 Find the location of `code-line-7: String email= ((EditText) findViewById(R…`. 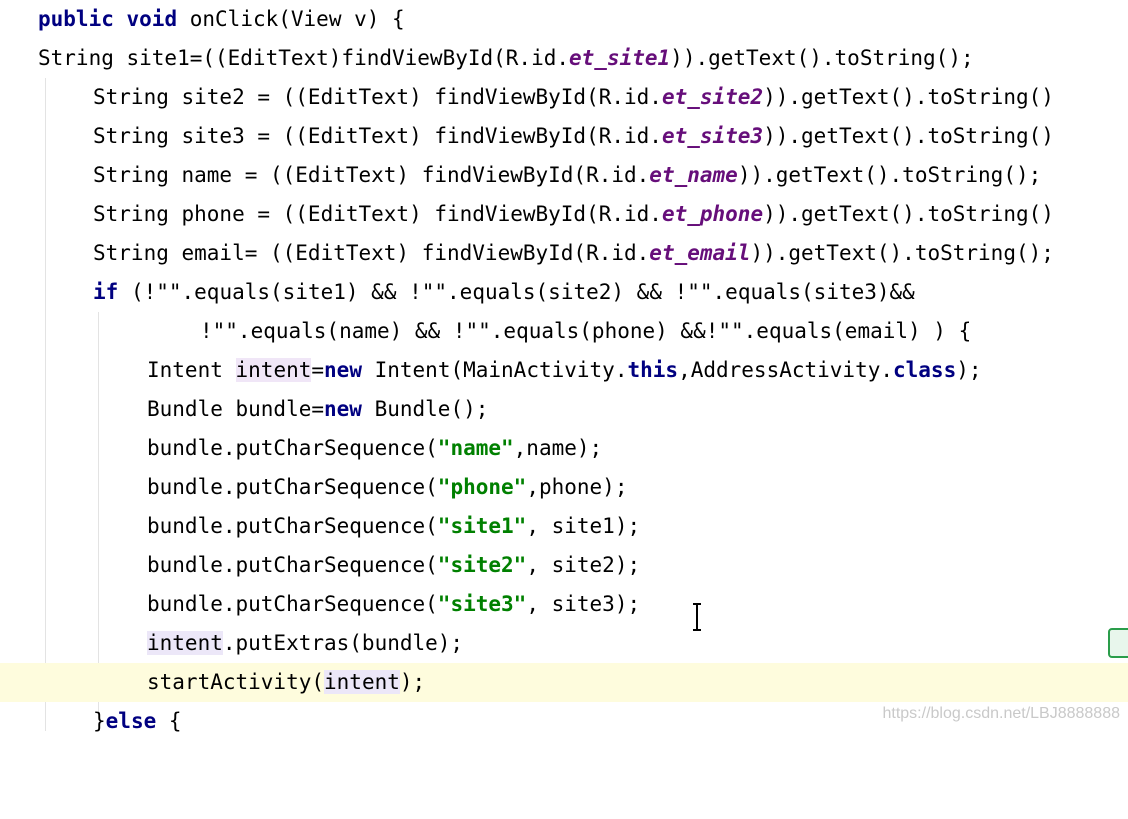

code-line-7: String email= ((EditText) findViewById(R… is located at coordinates (564, 253).